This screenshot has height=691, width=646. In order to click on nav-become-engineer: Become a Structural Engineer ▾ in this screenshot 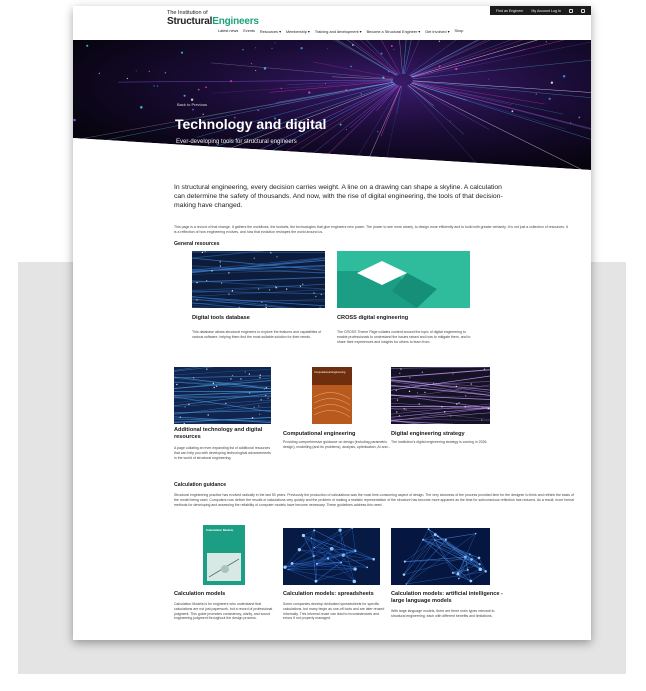, I will do `click(394, 31)`.